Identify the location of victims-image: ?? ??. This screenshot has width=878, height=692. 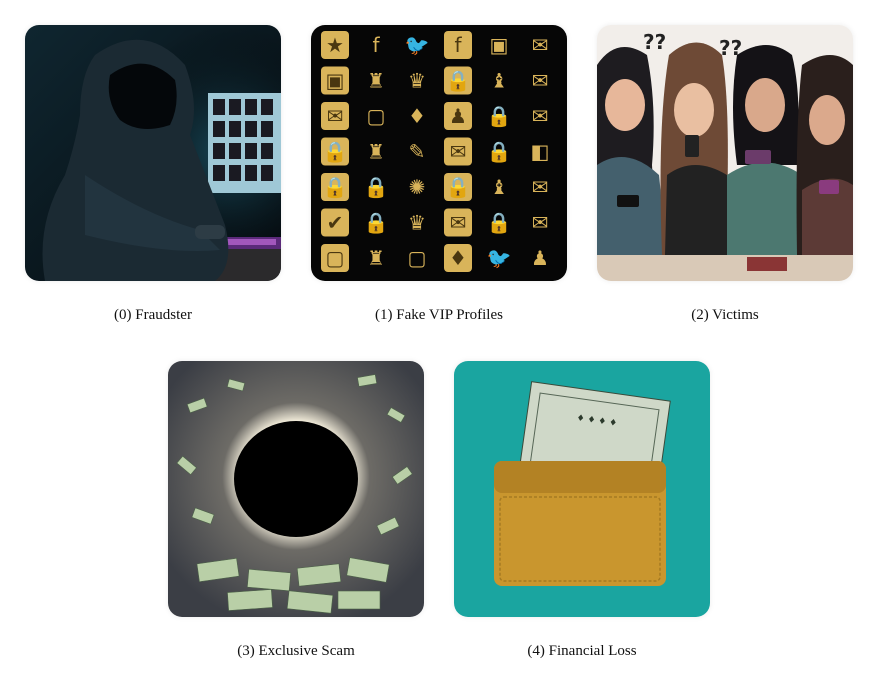
(725, 153).